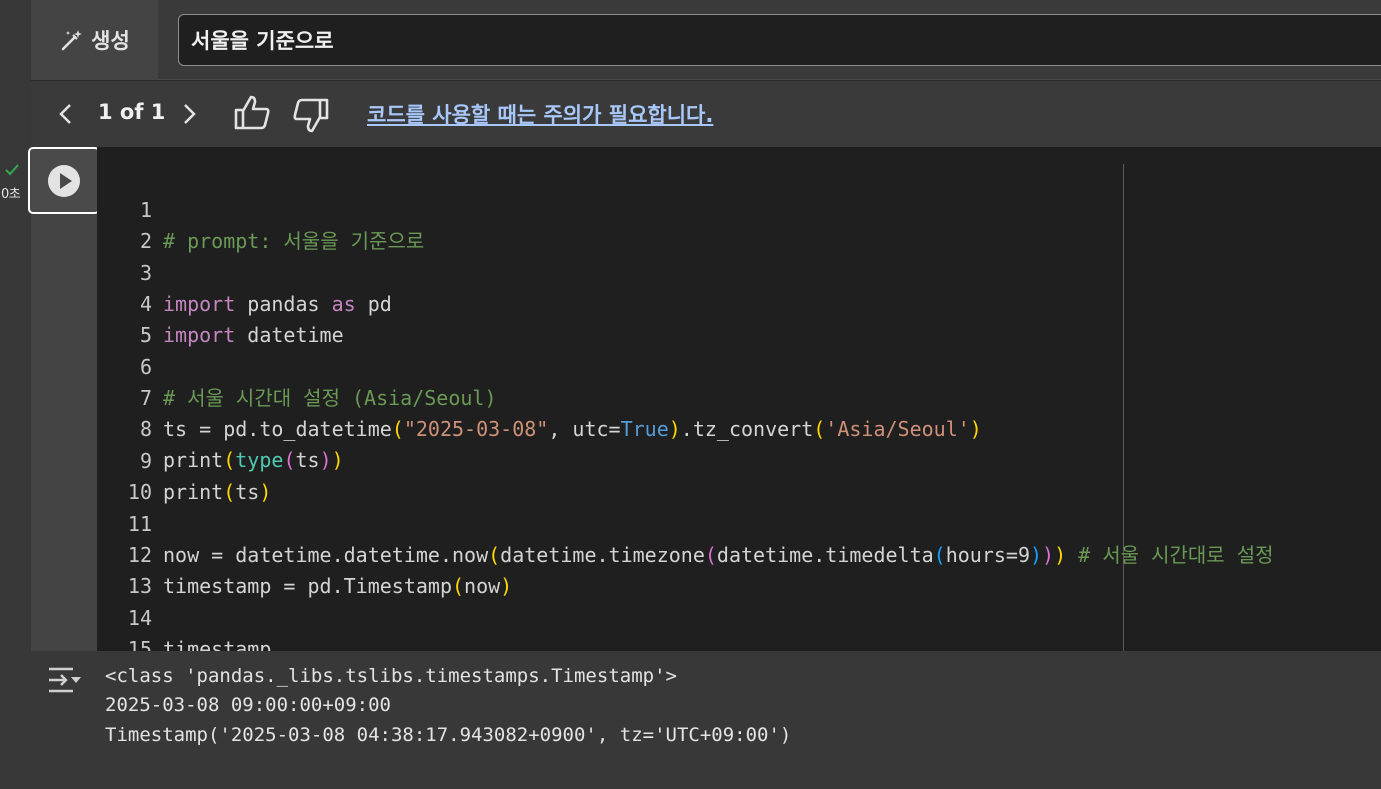  What do you see at coordinates (132, 112) in the screenshot?
I see `suggestion-count: 1 of 1` at bounding box center [132, 112].